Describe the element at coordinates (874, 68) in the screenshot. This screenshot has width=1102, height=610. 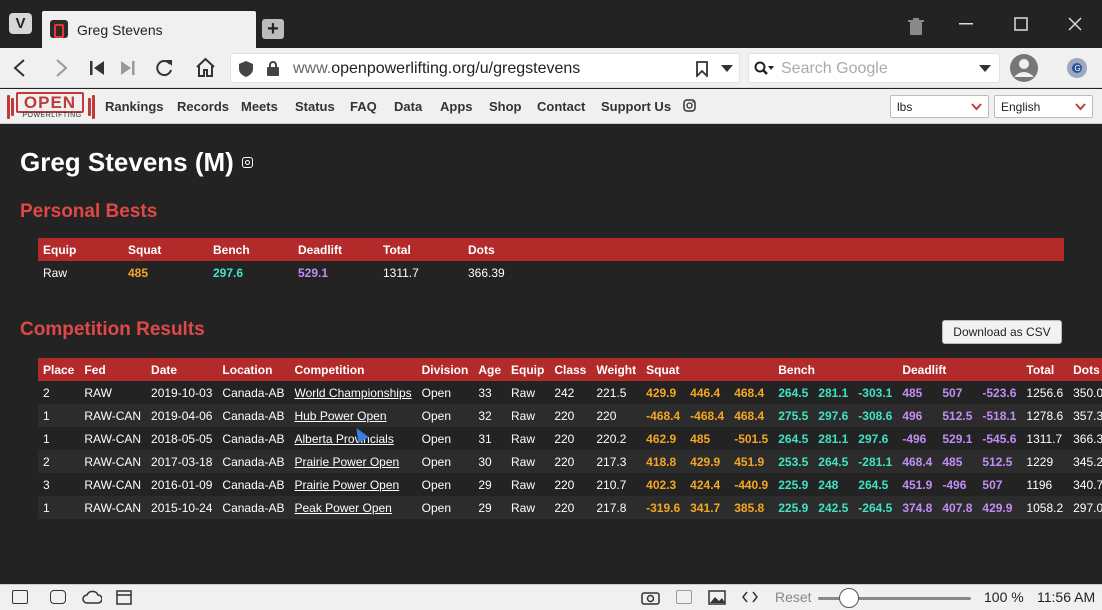
I see `search-field: Search Google` at that location.